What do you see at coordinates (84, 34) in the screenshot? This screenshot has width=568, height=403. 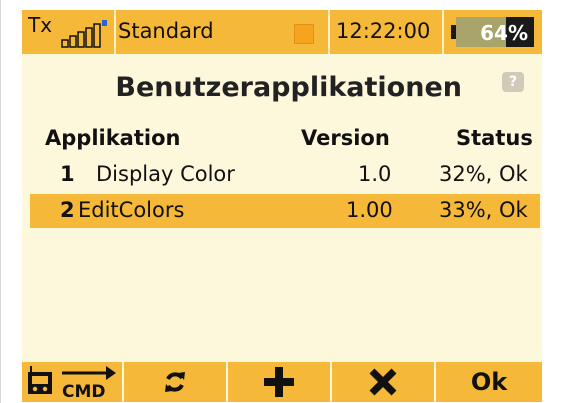 I see `signal-strength-icon` at bounding box center [84, 34].